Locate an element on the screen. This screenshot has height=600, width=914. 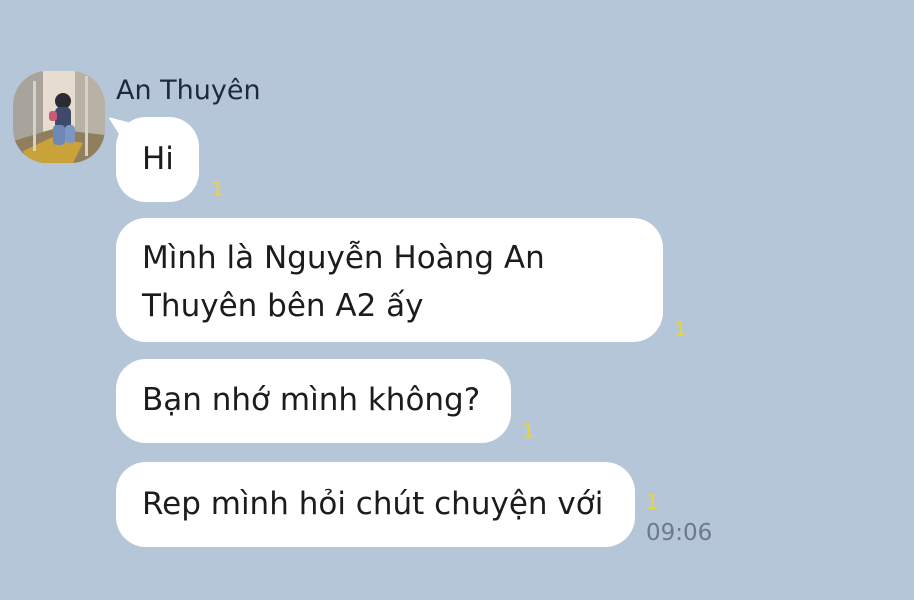
sender-avatar is located at coordinates (59, 117).